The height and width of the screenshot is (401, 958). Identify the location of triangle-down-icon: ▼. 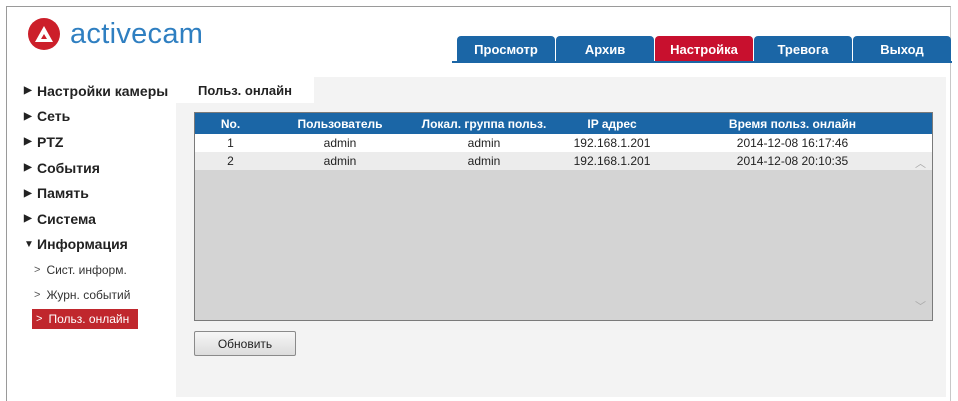
(29, 244).